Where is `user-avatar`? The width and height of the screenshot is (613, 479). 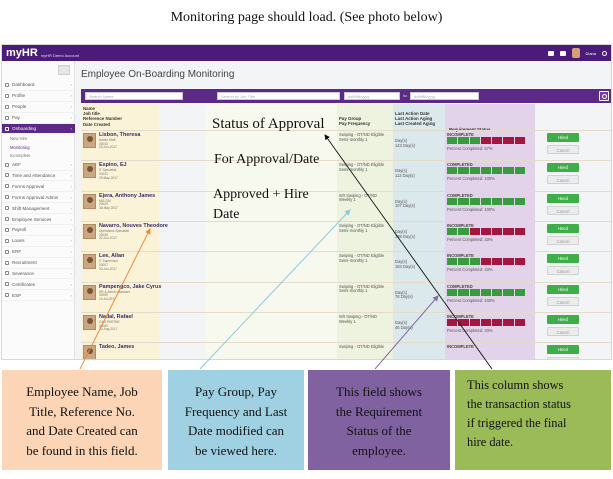 user-avatar is located at coordinates (575, 53).